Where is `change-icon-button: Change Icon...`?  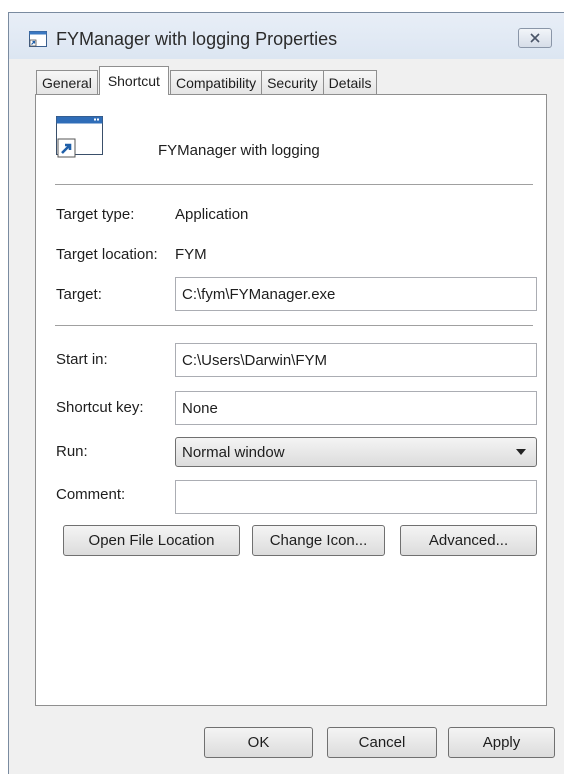 change-icon-button: Change Icon... is located at coordinates (318, 540).